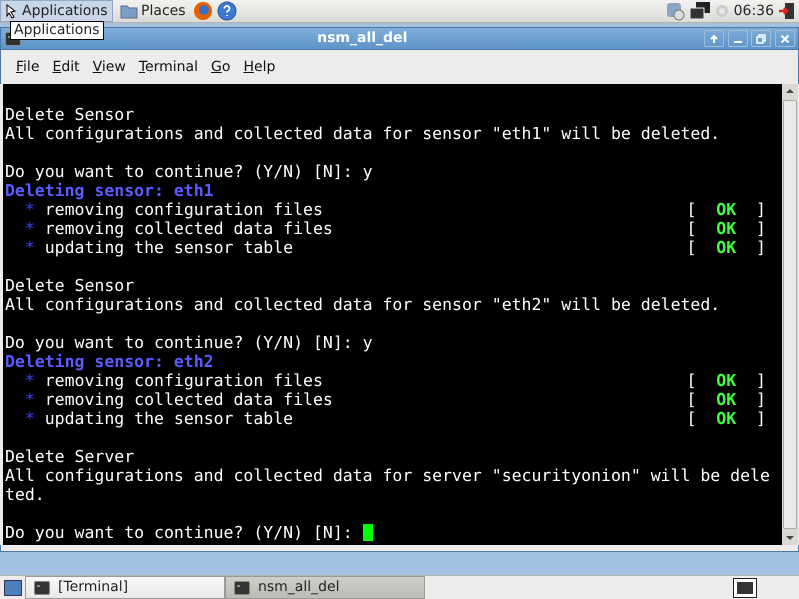  I want to click on panel-menu: Places, so click(153, 11).